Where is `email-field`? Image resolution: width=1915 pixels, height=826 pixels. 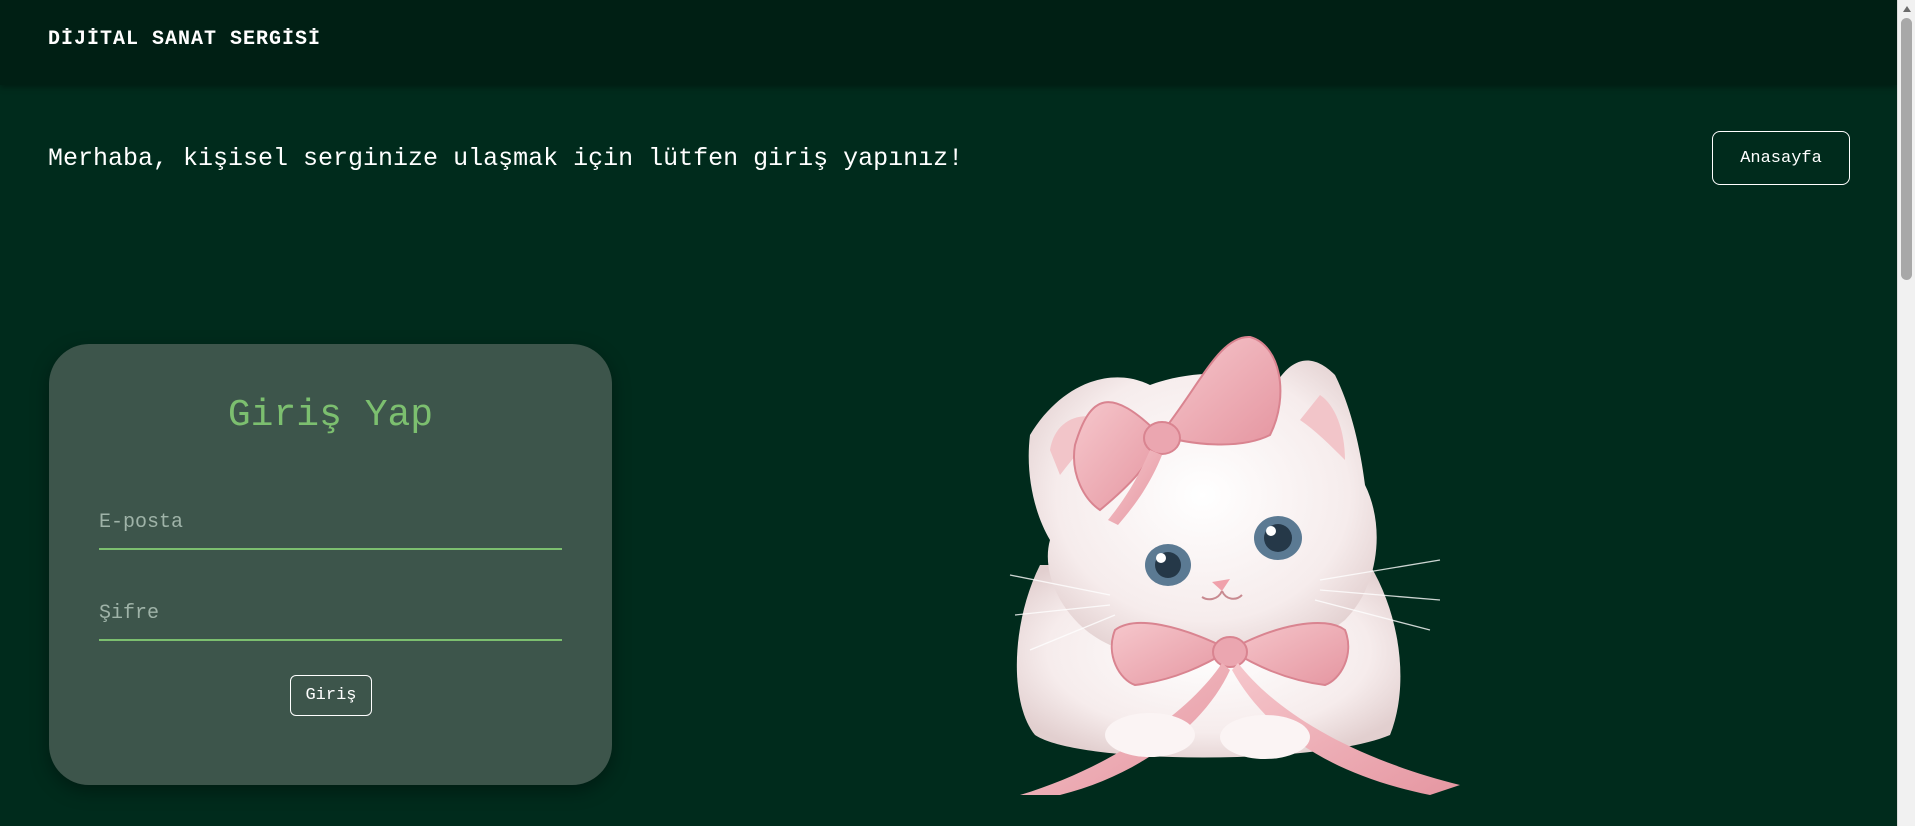
email-field is located at coordinates (330, 527).